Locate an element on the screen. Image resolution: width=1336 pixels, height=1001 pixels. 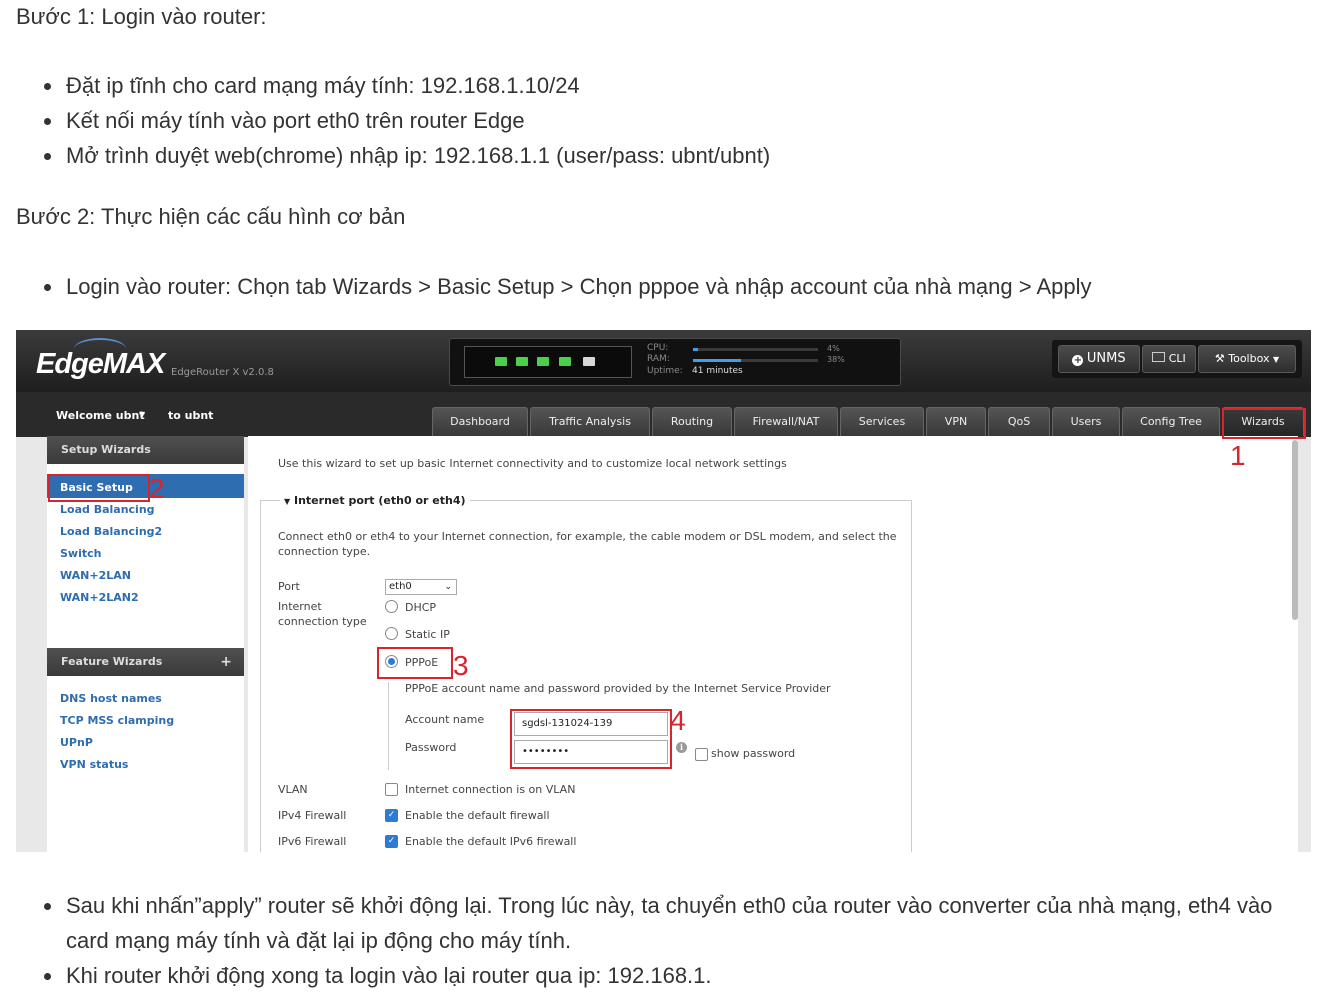
unms-button: + UNMS is located at coordinates (1099, 359).